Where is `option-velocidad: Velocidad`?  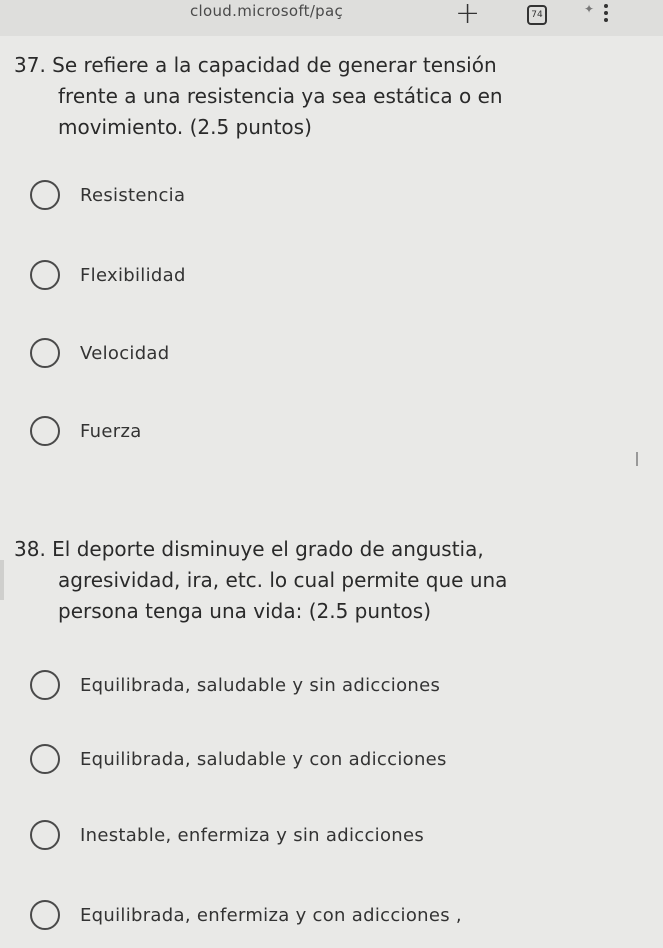 option-velocidad: Velocidad is located at coordinates (99, 353).